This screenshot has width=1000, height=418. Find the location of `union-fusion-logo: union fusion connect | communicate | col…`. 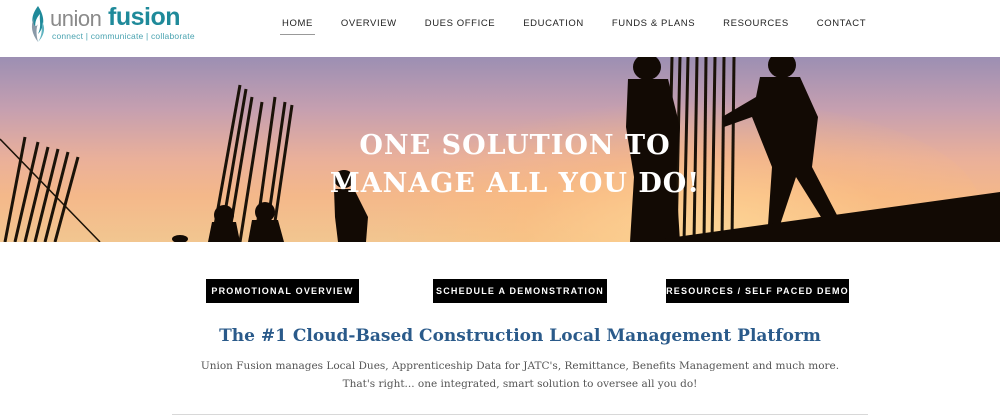

union-fusion-logo: union fusion connect | communicate | col… is located at coordinates (110, 23).